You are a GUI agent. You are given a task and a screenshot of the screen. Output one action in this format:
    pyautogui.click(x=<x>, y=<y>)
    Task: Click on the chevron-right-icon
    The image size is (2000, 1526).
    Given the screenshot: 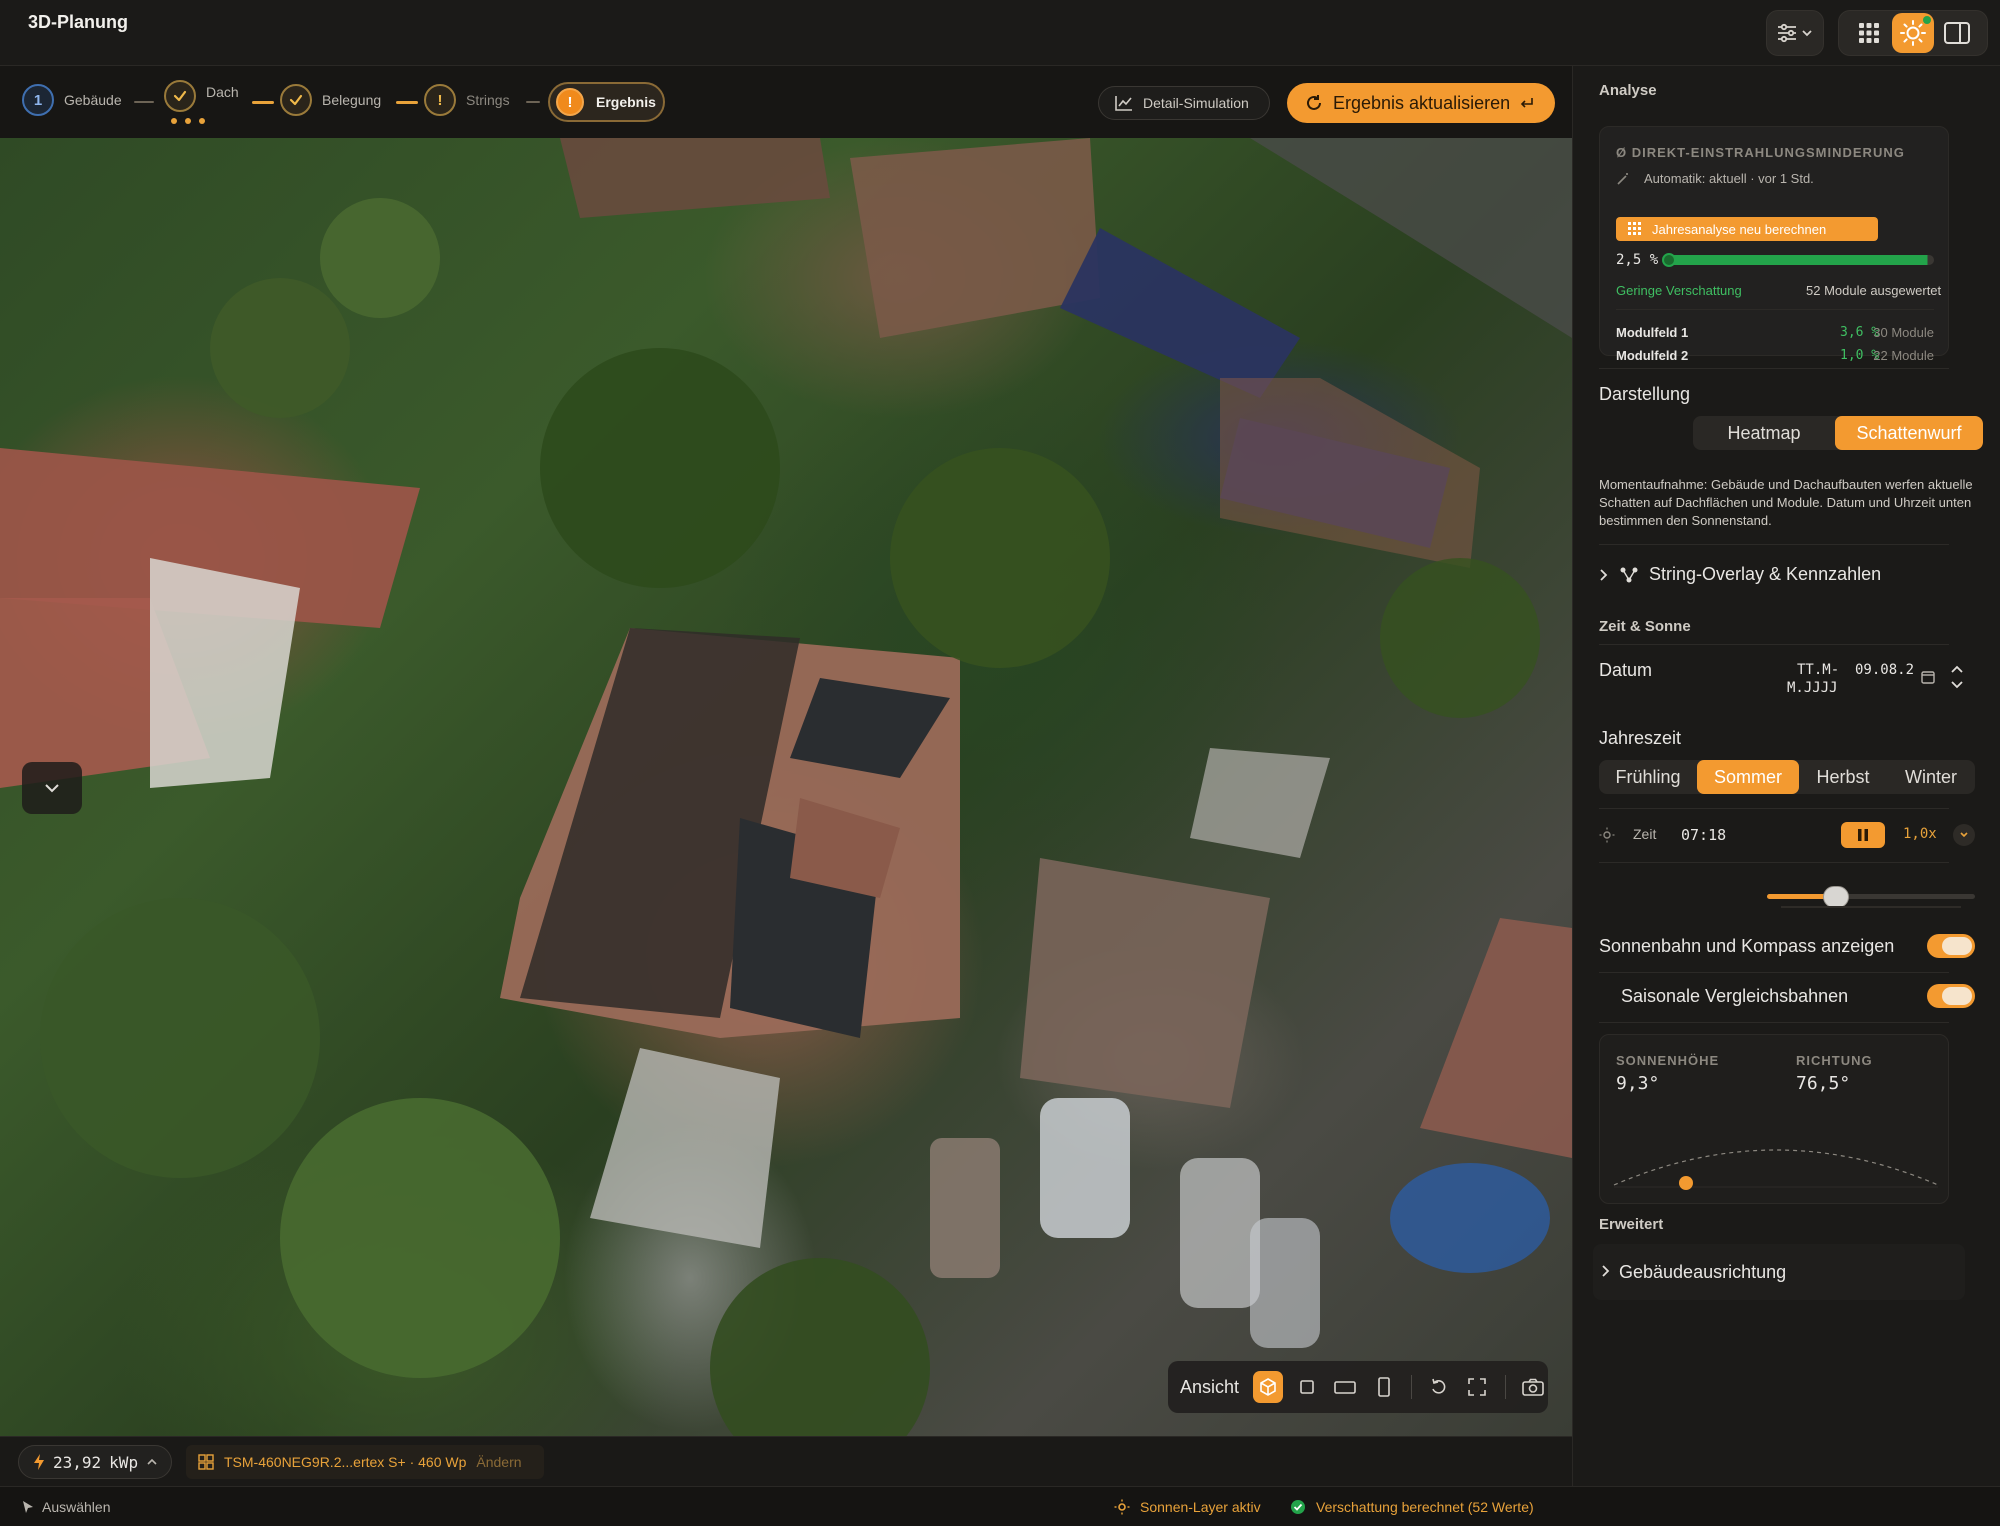 What is the action you would take?
    pyautogui.click(x=1606, y=1271)
    